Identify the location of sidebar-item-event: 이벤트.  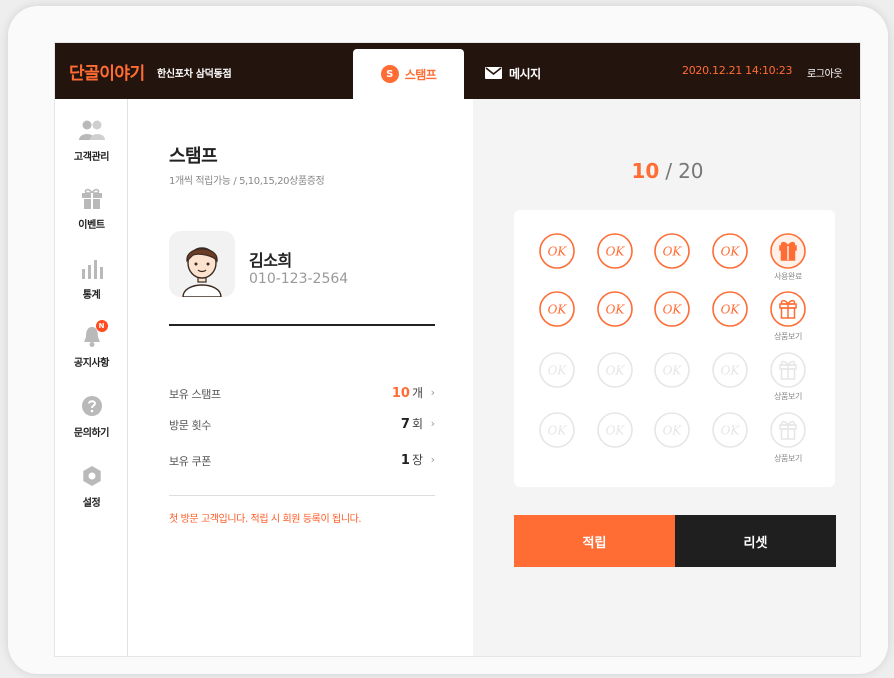
(91, 215).